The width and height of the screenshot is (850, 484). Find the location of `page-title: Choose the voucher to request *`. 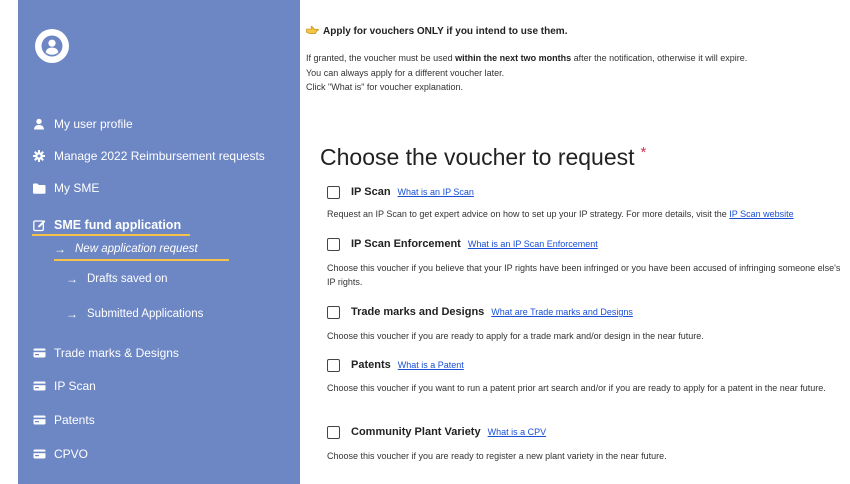

page-title: Choose the voucher to request * is located at coordinates (483, 157).